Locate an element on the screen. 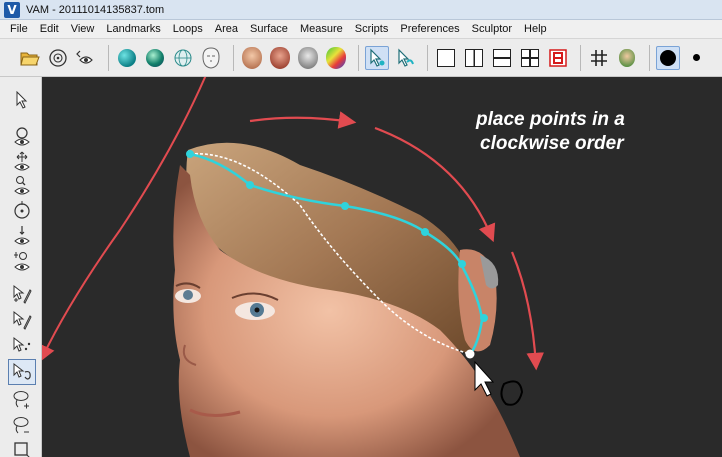 Image resolution: width=722 pixels, height=457 pixels. menu-help: Help is located at coordinates (535, 29).